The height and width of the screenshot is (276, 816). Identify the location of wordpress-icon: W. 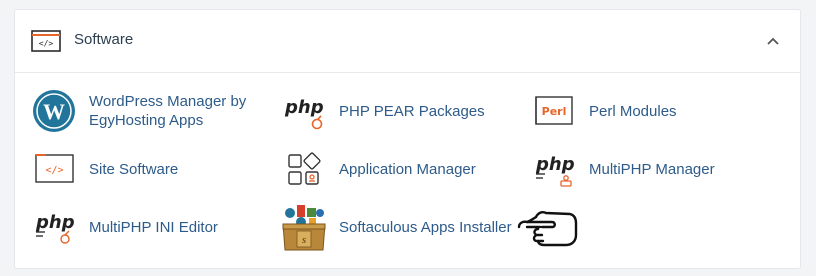
(54, 111).